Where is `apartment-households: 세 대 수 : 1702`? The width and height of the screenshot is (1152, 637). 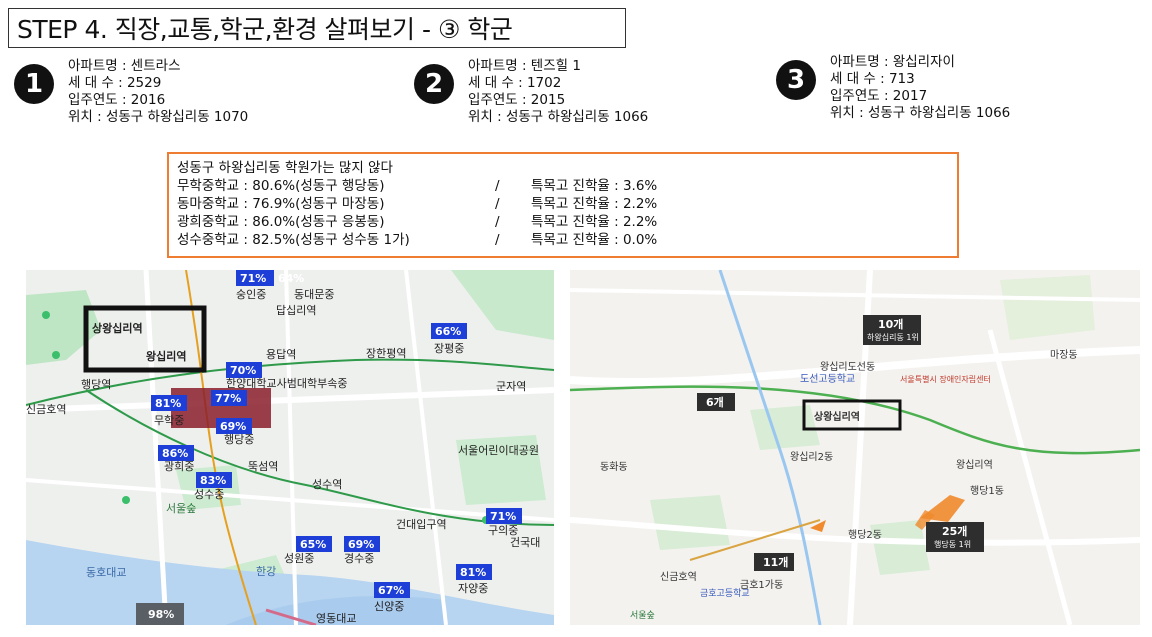
apartment-households: 세 대 수 : 1702 is located at coordinates (515, 83).